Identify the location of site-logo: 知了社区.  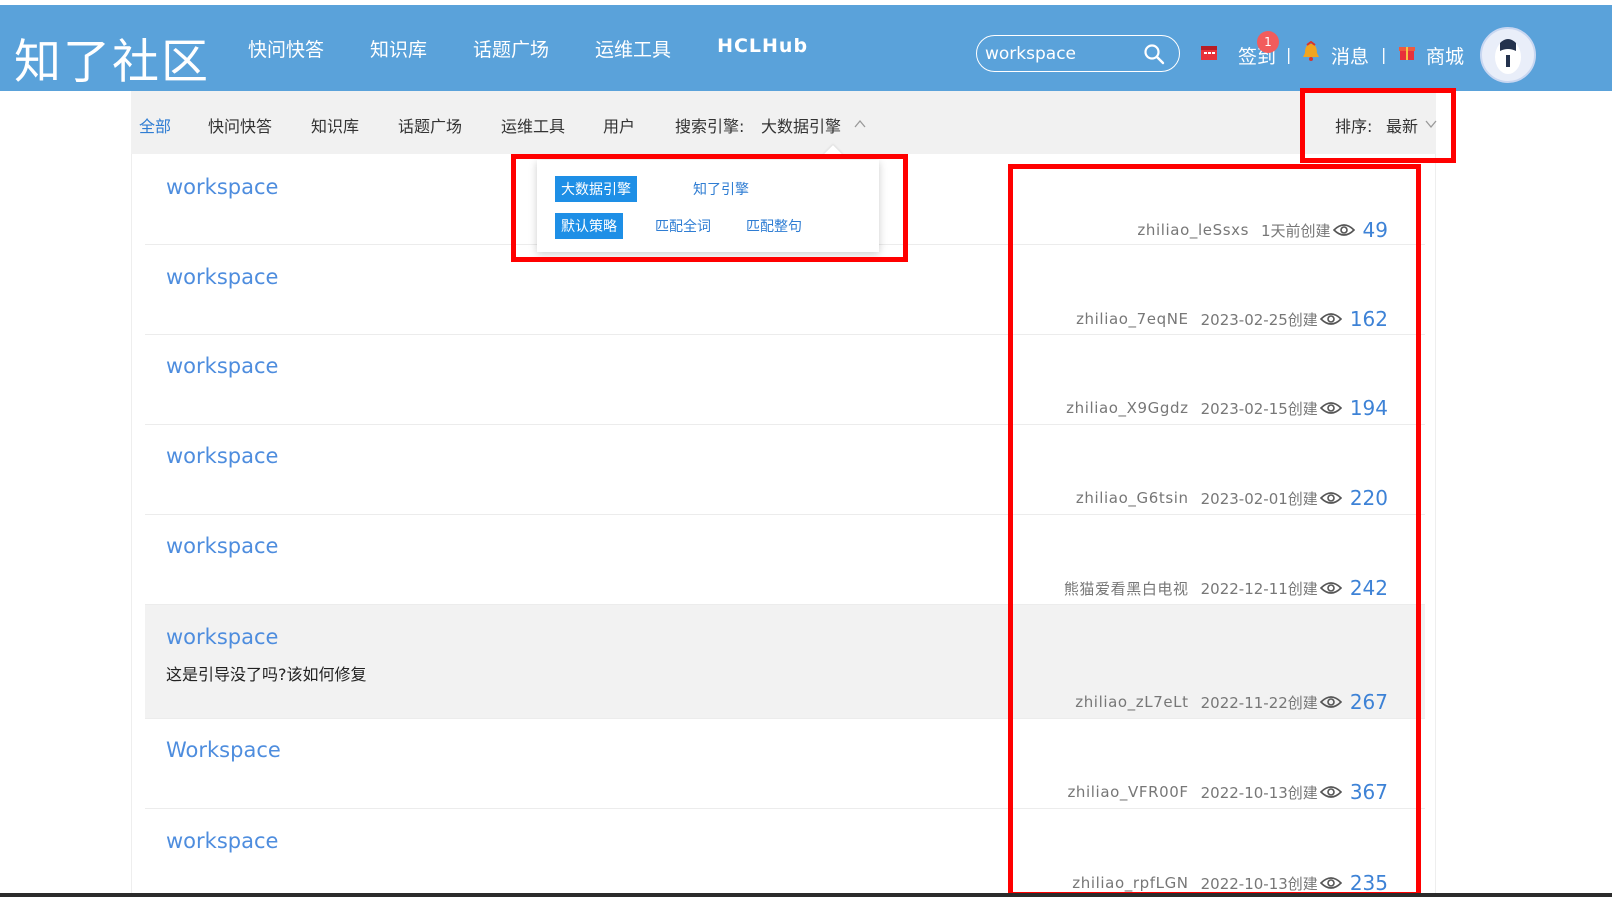
(112, 57).